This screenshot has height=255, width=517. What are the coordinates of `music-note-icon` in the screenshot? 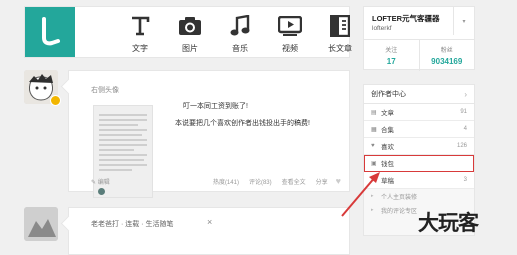 It's located at (240, 26).